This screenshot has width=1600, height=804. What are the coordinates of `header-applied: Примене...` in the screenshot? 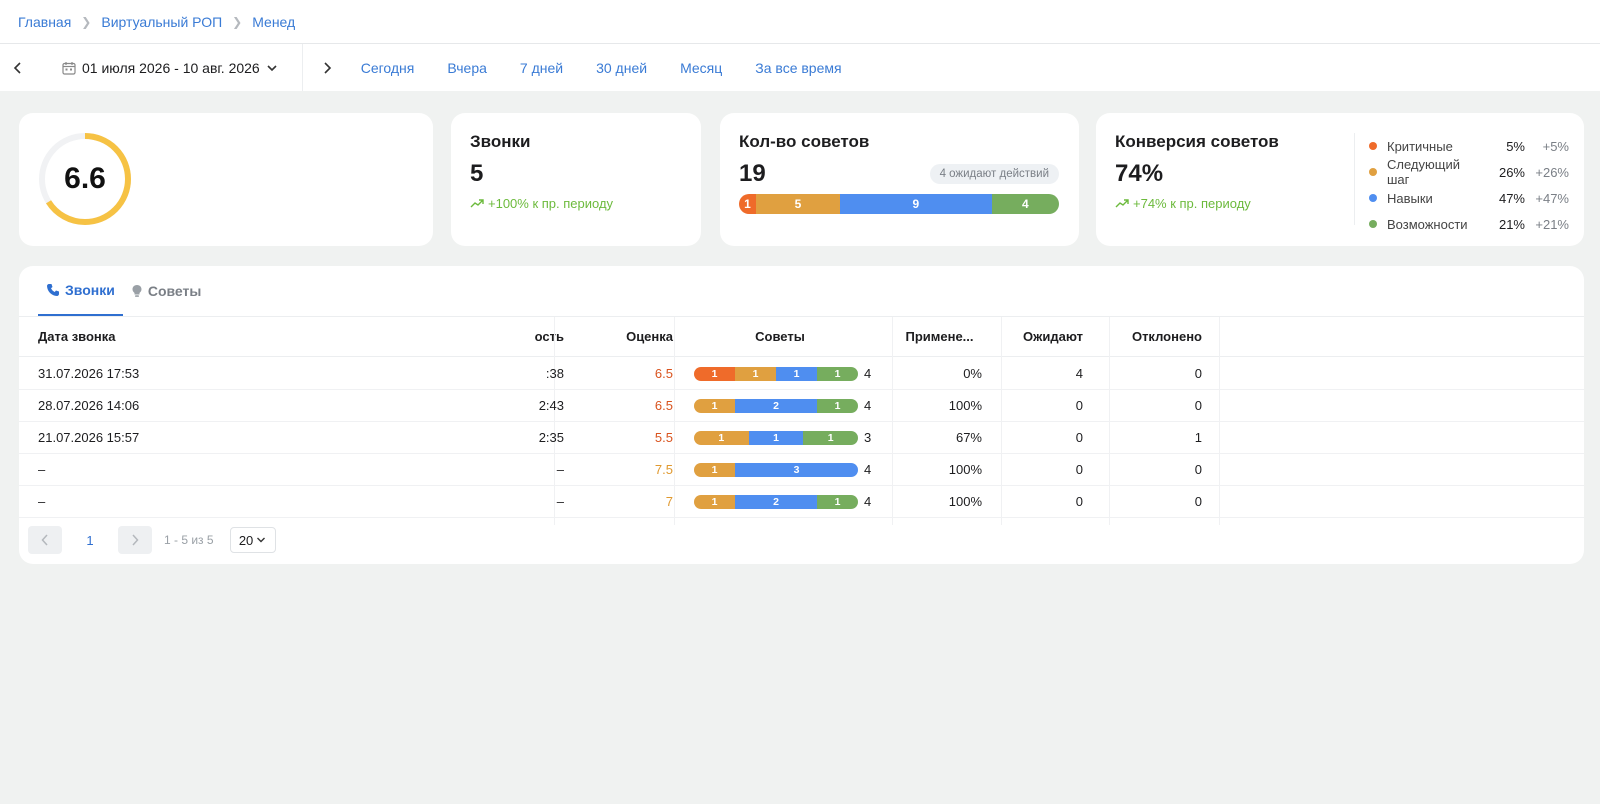 It's located at (939, 336).